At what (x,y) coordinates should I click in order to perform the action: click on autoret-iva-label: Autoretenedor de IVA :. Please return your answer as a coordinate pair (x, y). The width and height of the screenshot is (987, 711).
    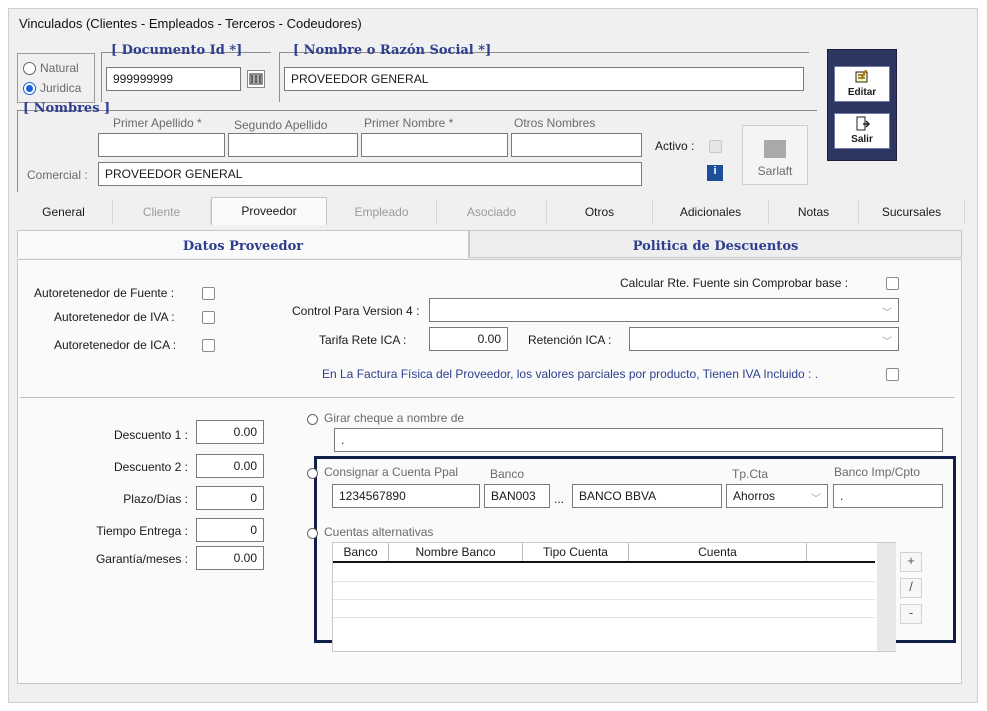
    Looking at the image, I should click on (114, 317).